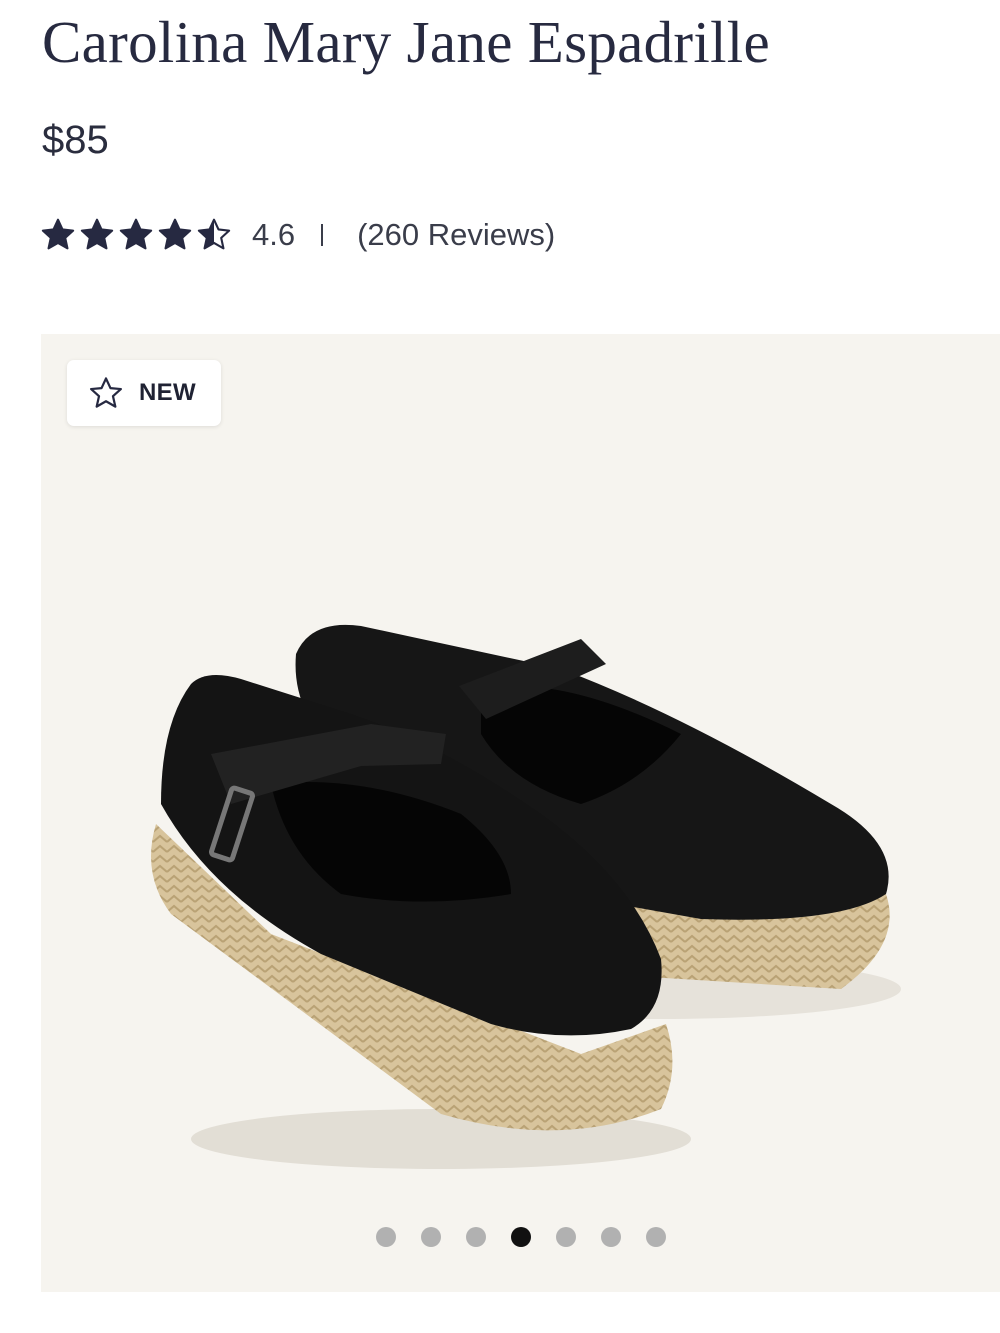 The image size is (1000, 1333). I want to click on new-badge-label: NEW, so click(167, 392).